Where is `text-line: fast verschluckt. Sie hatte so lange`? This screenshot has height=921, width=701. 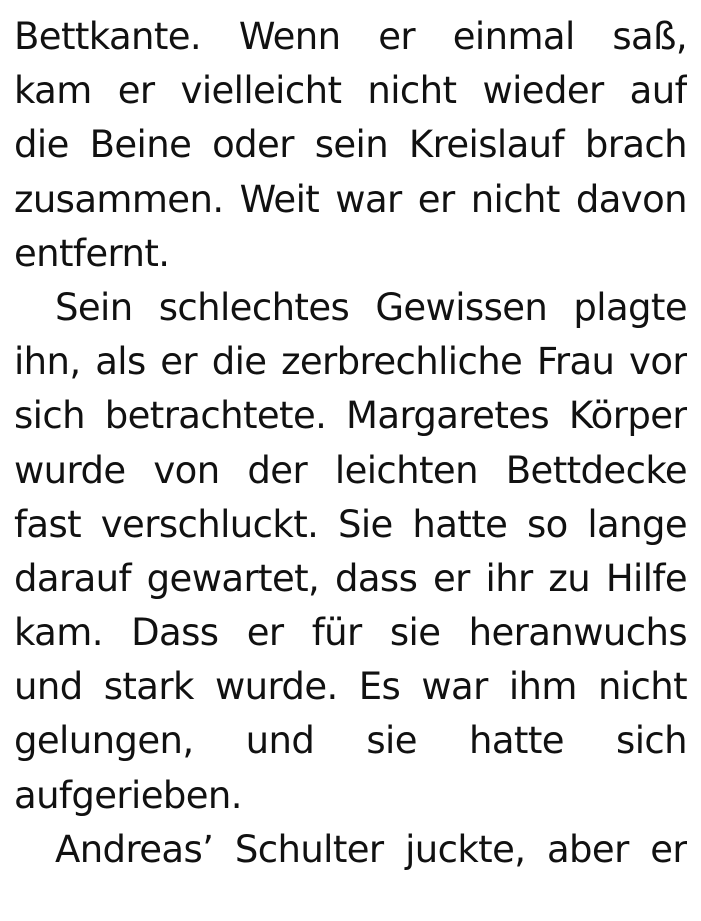
text-line: fast verschluckt. Sie hatte so lange is located at coordinates (350, 524).